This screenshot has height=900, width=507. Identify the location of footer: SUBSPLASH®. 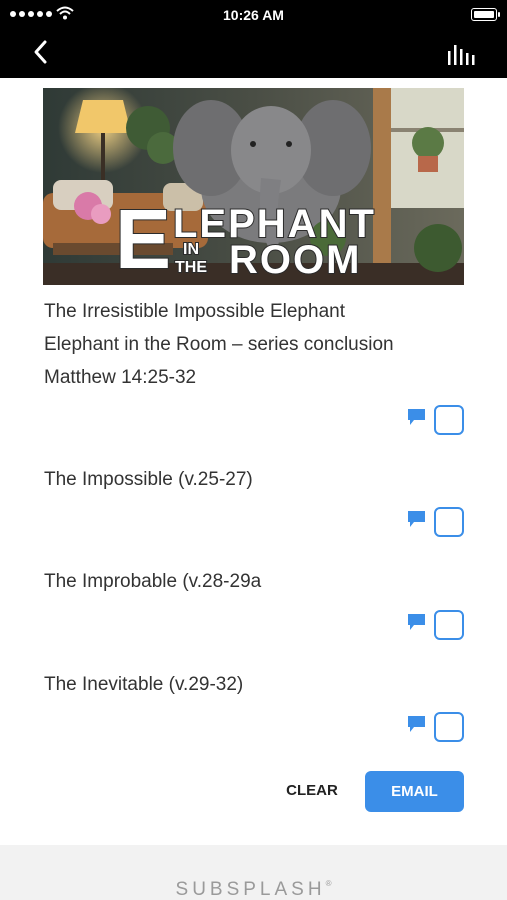
(253, 872).